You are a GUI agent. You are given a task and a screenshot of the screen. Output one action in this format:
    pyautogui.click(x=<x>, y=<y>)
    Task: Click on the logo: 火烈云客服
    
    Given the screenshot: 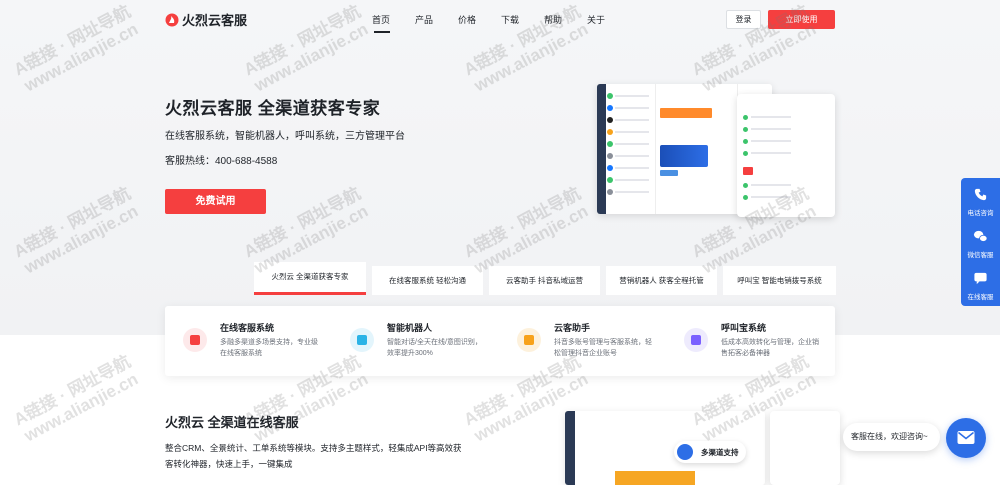 What is the action you would take?
    pyautogui.click(x=206, y=19)
    